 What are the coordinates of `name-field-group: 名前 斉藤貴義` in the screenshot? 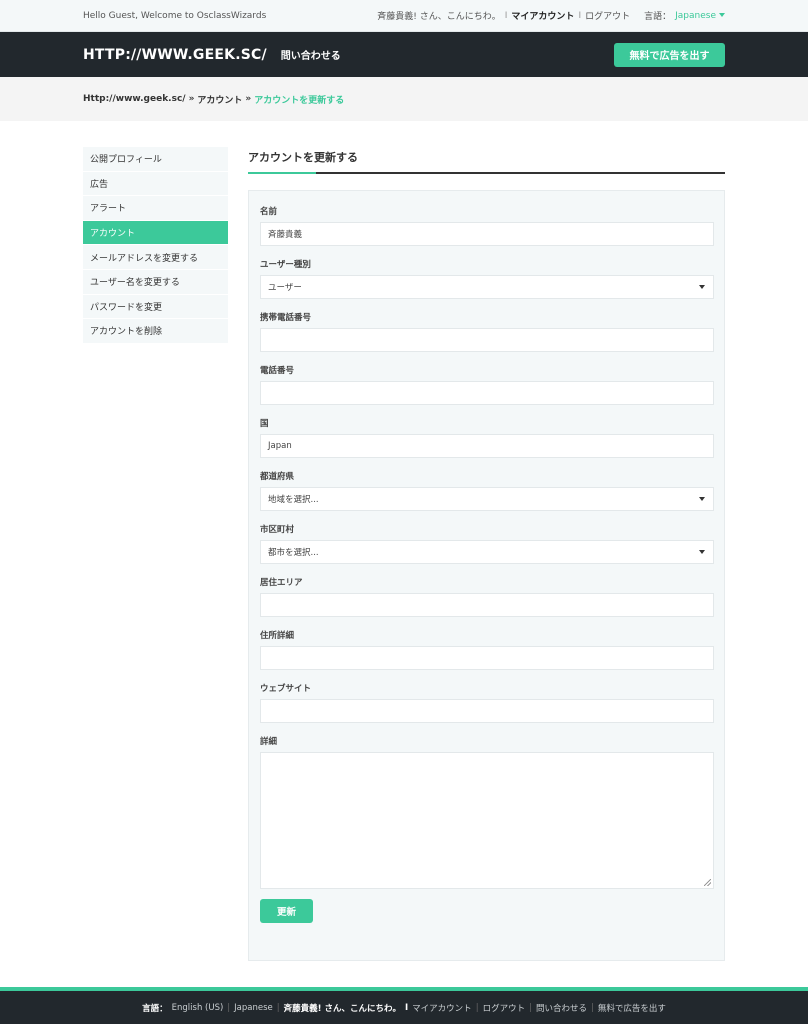 It's located at (487, 225).